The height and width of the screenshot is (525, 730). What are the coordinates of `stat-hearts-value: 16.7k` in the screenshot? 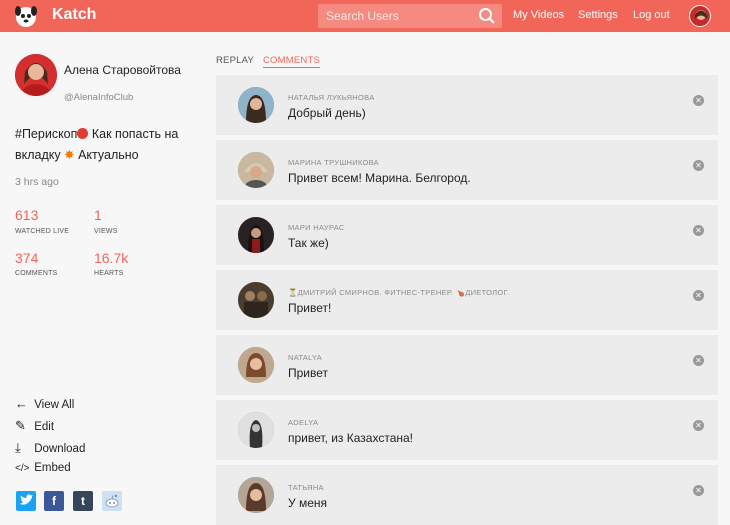 It's located at (111, 258).